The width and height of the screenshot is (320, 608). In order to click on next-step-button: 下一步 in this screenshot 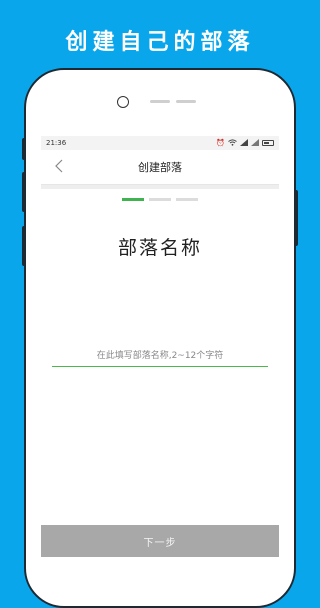, I will do `click(160, 541)`.